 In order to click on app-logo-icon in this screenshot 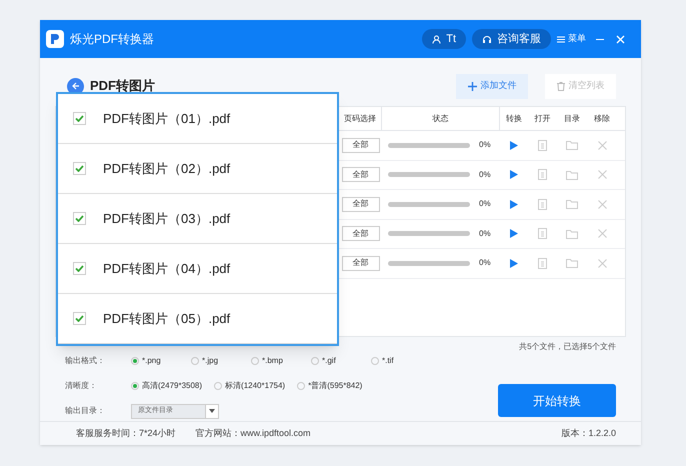, I will do `click(55, 39)`.